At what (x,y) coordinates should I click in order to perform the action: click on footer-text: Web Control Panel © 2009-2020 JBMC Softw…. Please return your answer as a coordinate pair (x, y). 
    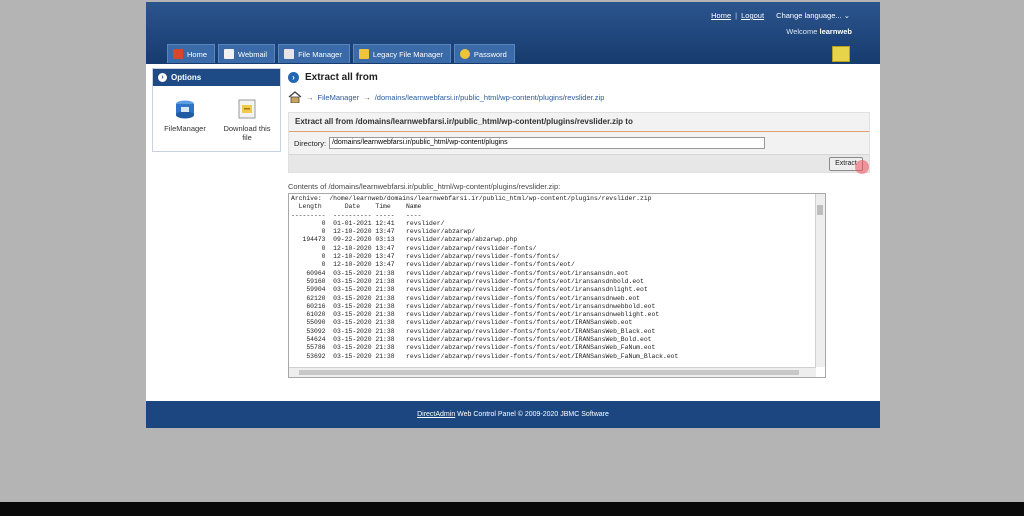
    Looking at the image, I should click on (532, 414).